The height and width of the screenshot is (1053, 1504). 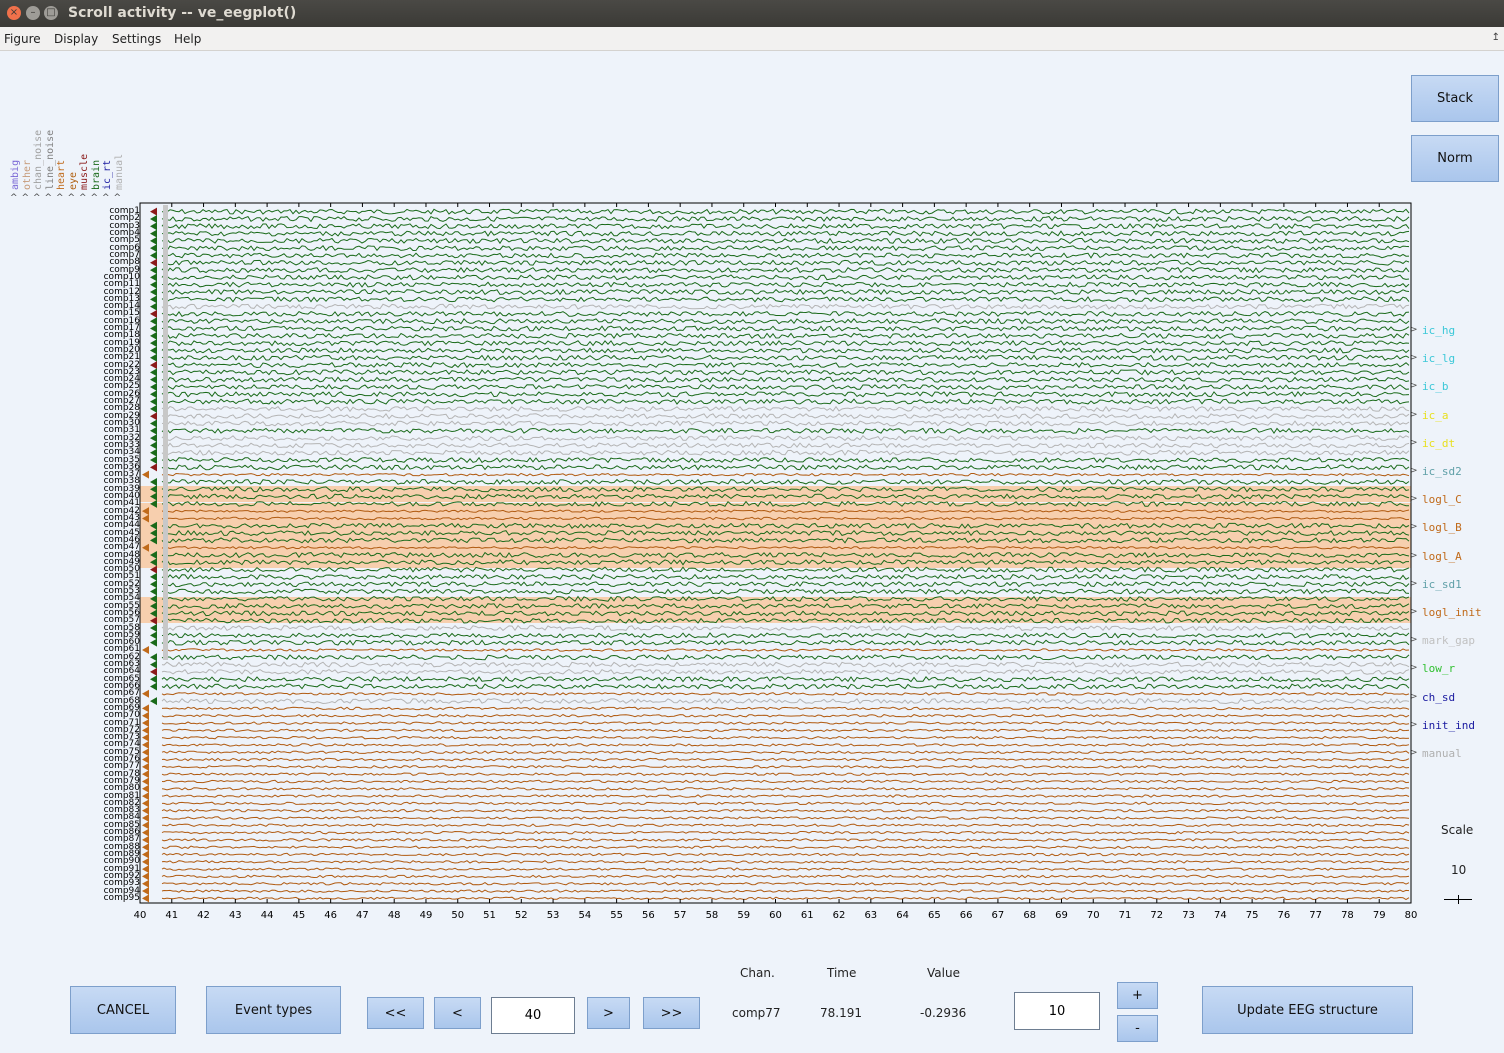 I want to click on increase-spacing-button: +, so click(x=1137, y=995).